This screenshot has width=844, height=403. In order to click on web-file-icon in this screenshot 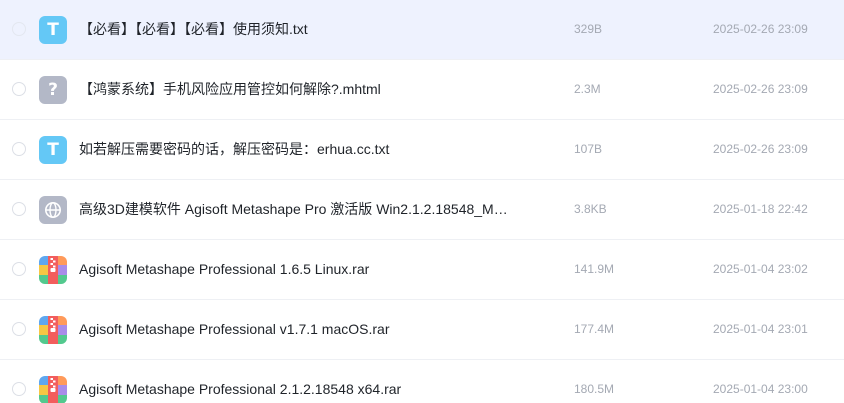, I will do `click(53, 210)`.